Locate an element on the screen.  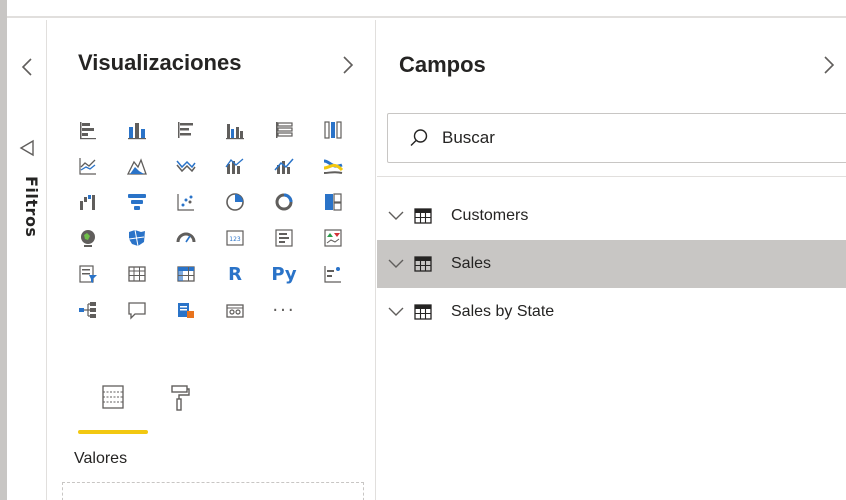
filters-pane: Filtros is located at coordinates (27, 260).